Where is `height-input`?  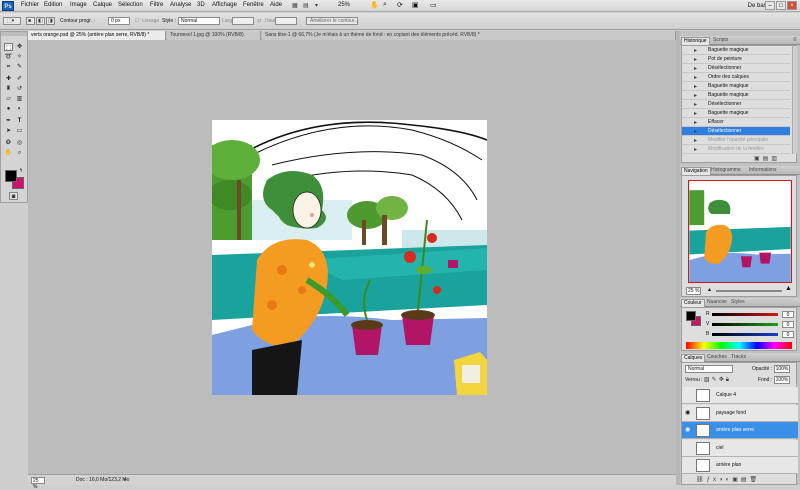 height-input is located at coordinates (286, 21).